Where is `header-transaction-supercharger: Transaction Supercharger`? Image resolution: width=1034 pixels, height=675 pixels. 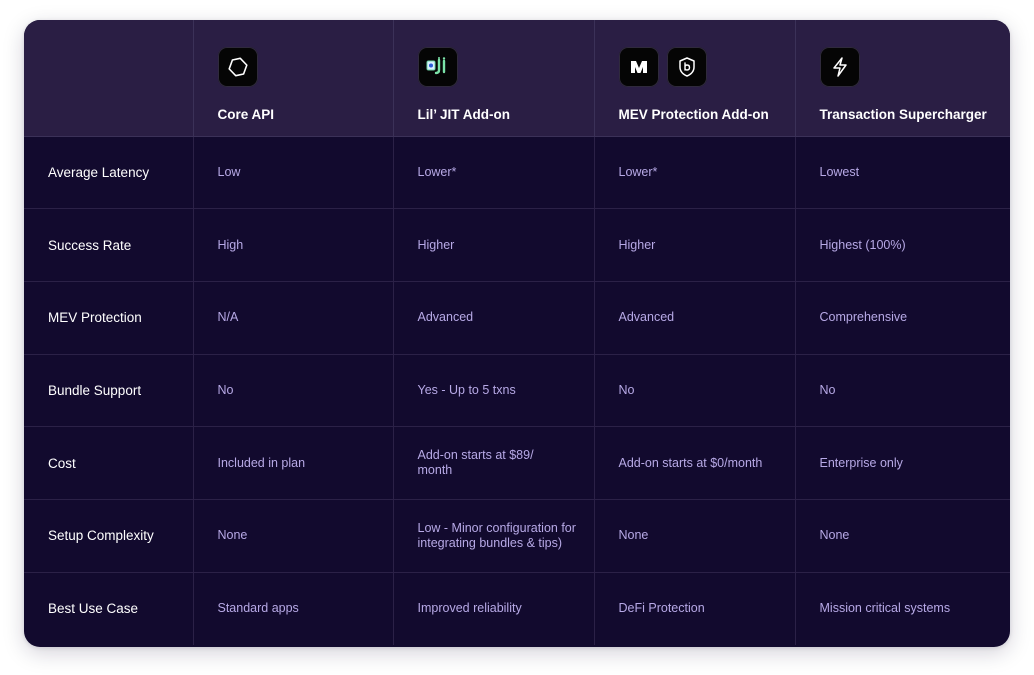
header-transaction-supercharger: Transaction Supercharger is located at coordinates (902, 78).